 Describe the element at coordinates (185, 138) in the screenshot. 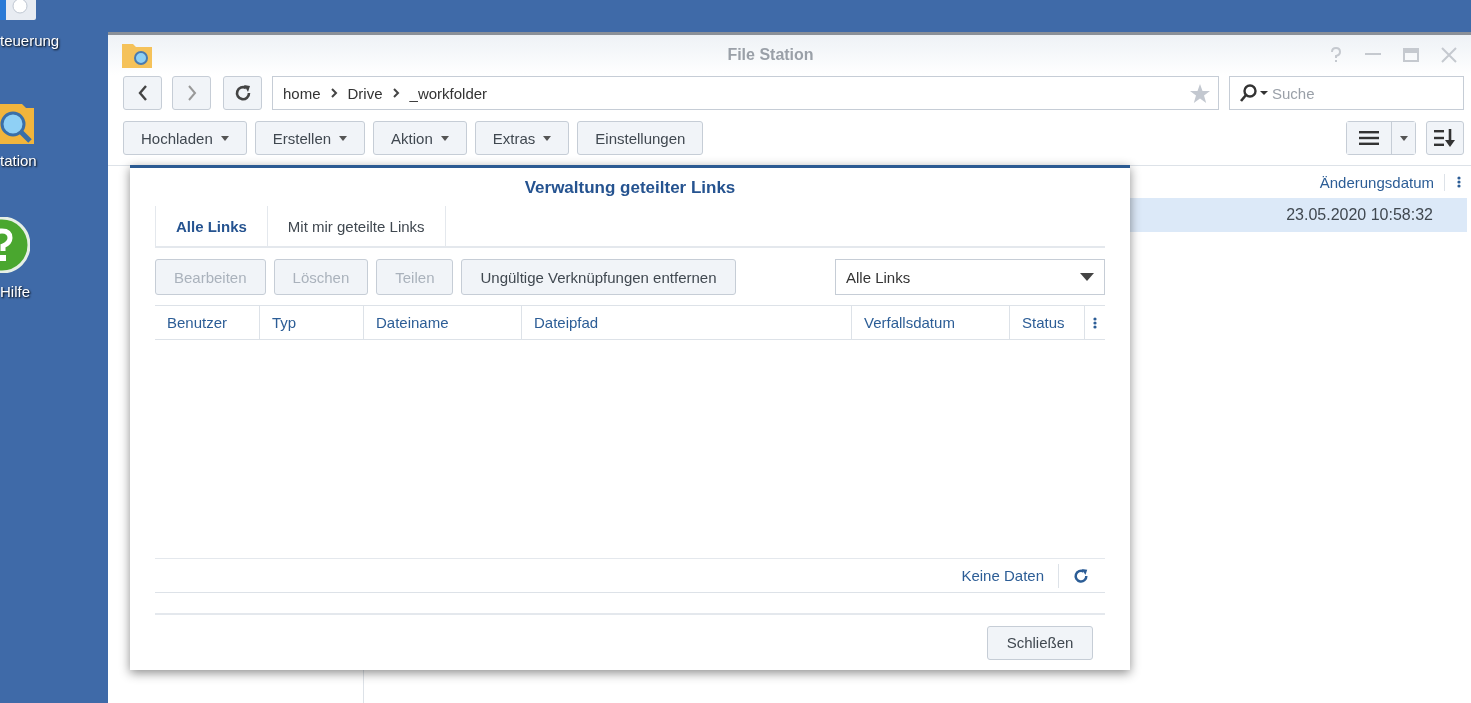

I see `toolbar-button: Hochladen` at that location.